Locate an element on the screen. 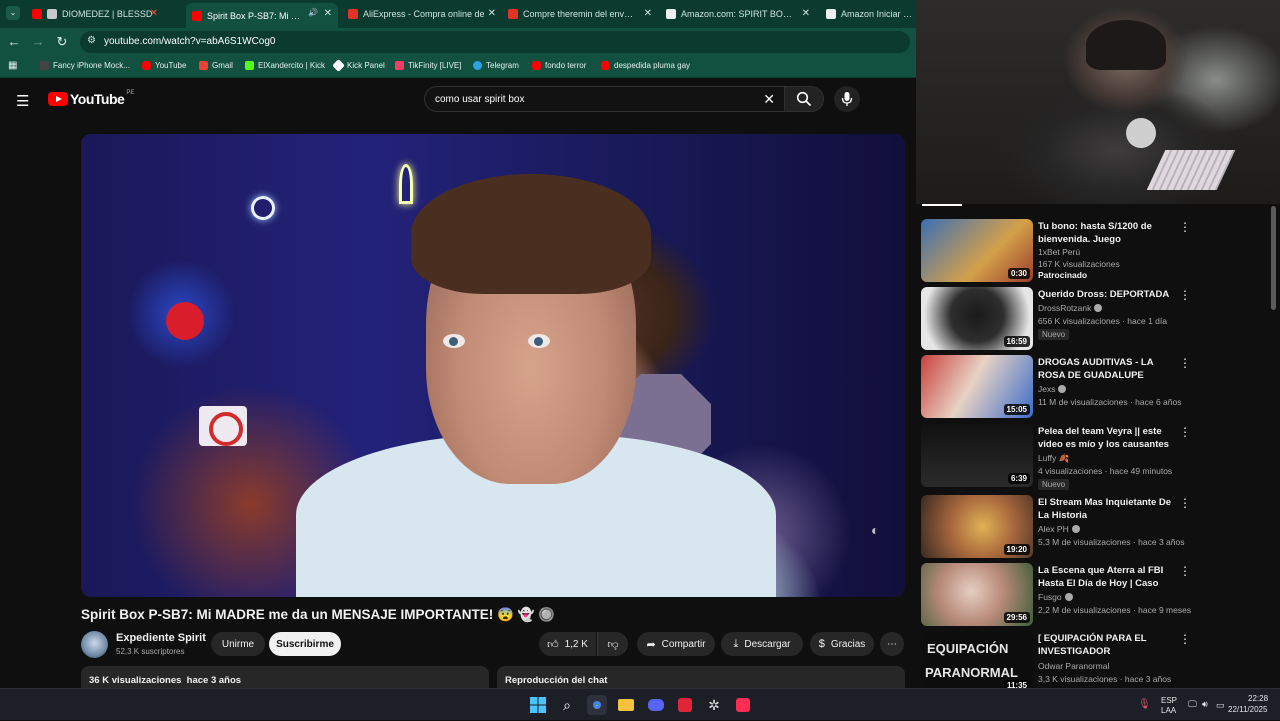 Image resolution: width=1280 pixels, height=721 pixels. battery-icon: ▭ is located at coordinates (1220, 705).